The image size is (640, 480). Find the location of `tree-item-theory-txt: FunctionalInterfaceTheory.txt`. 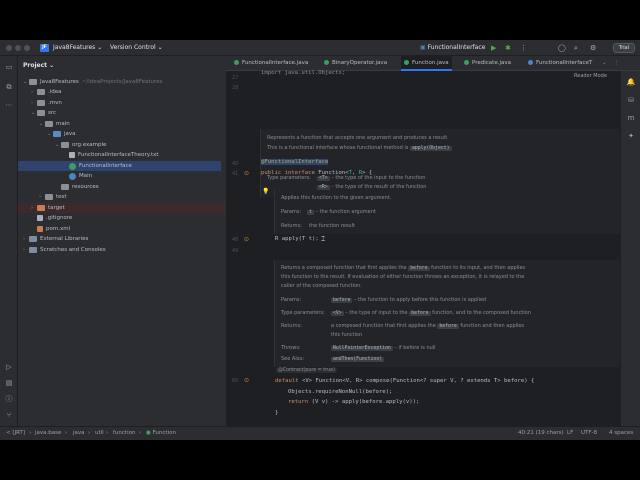

tree-item-theory-txt: FunctionalInterfaceTheory.txt is located at coordinates (114, 155).